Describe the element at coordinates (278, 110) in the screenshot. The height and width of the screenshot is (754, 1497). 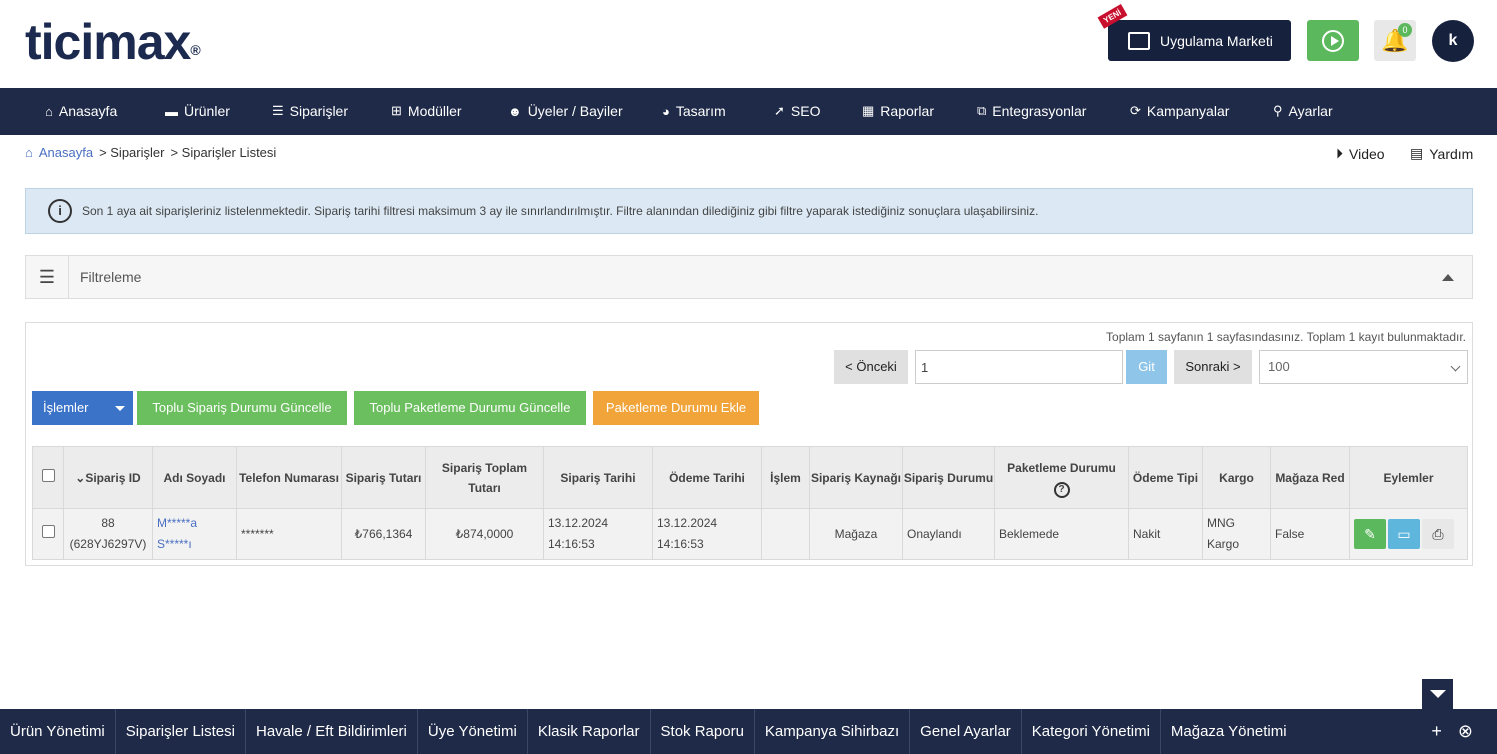
I see `list-icon: ☰` at that location.